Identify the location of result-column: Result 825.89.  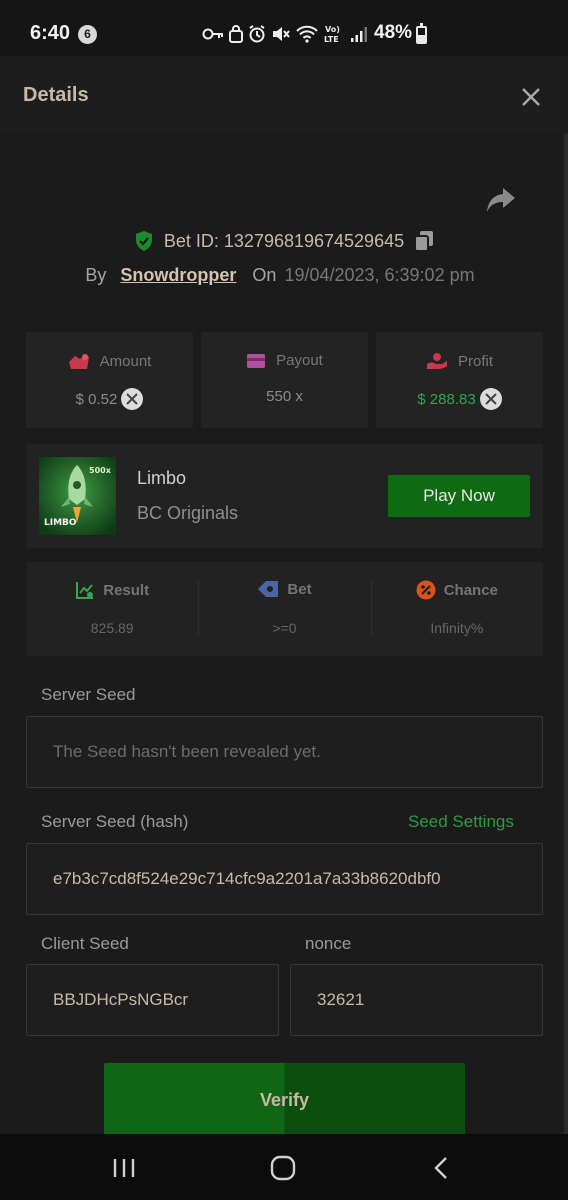
(112, 609).